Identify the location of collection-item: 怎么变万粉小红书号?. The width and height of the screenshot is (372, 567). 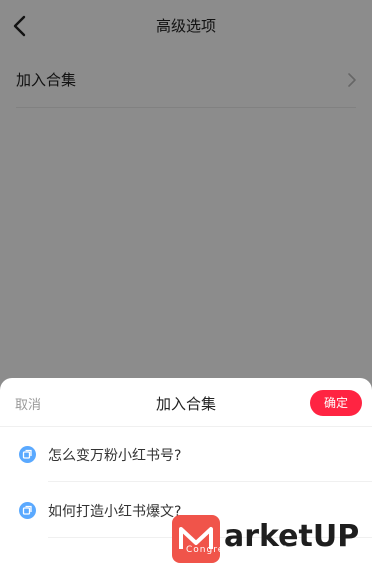
(186, 454).